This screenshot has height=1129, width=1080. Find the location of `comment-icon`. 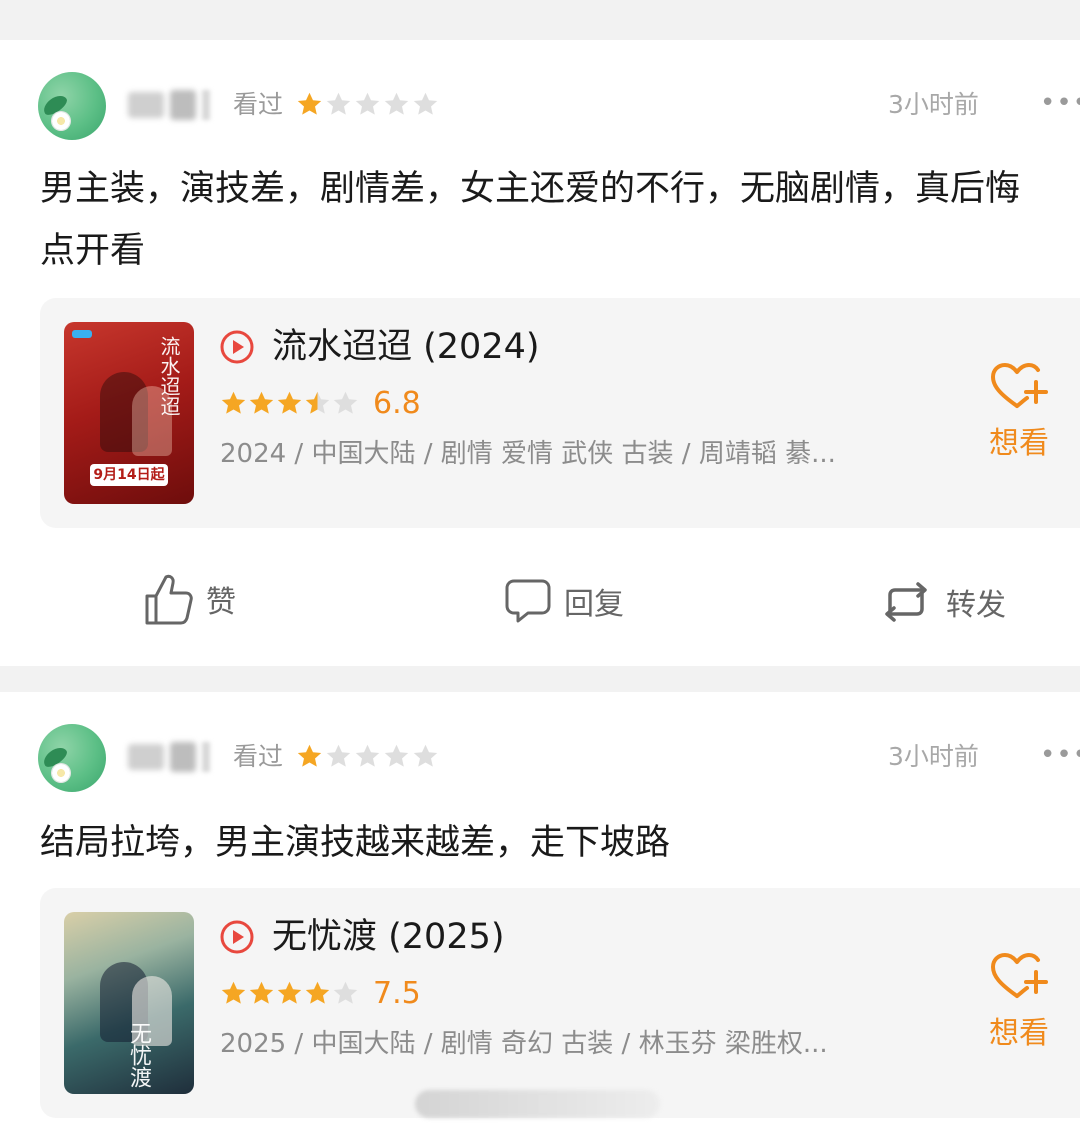

comment-icon is located at coordinates (528, 601).